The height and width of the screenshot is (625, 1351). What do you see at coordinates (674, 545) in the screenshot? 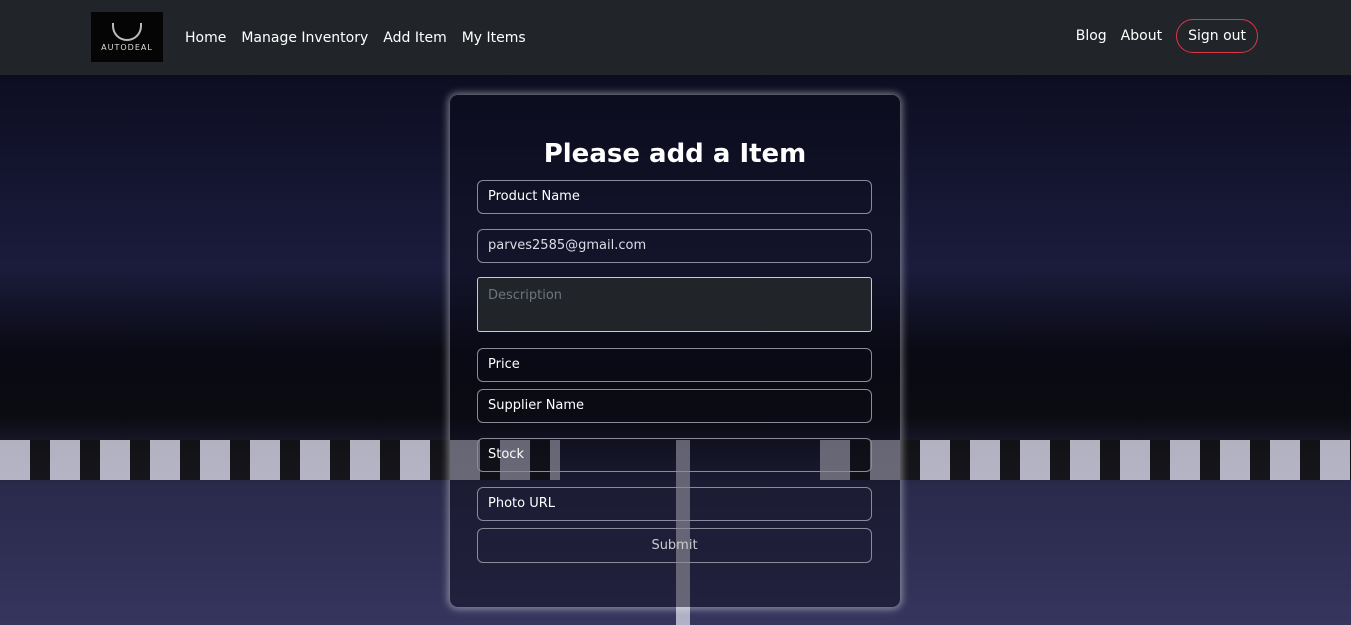
I see `submit-button: Submit` at bounding box center [674, 545].